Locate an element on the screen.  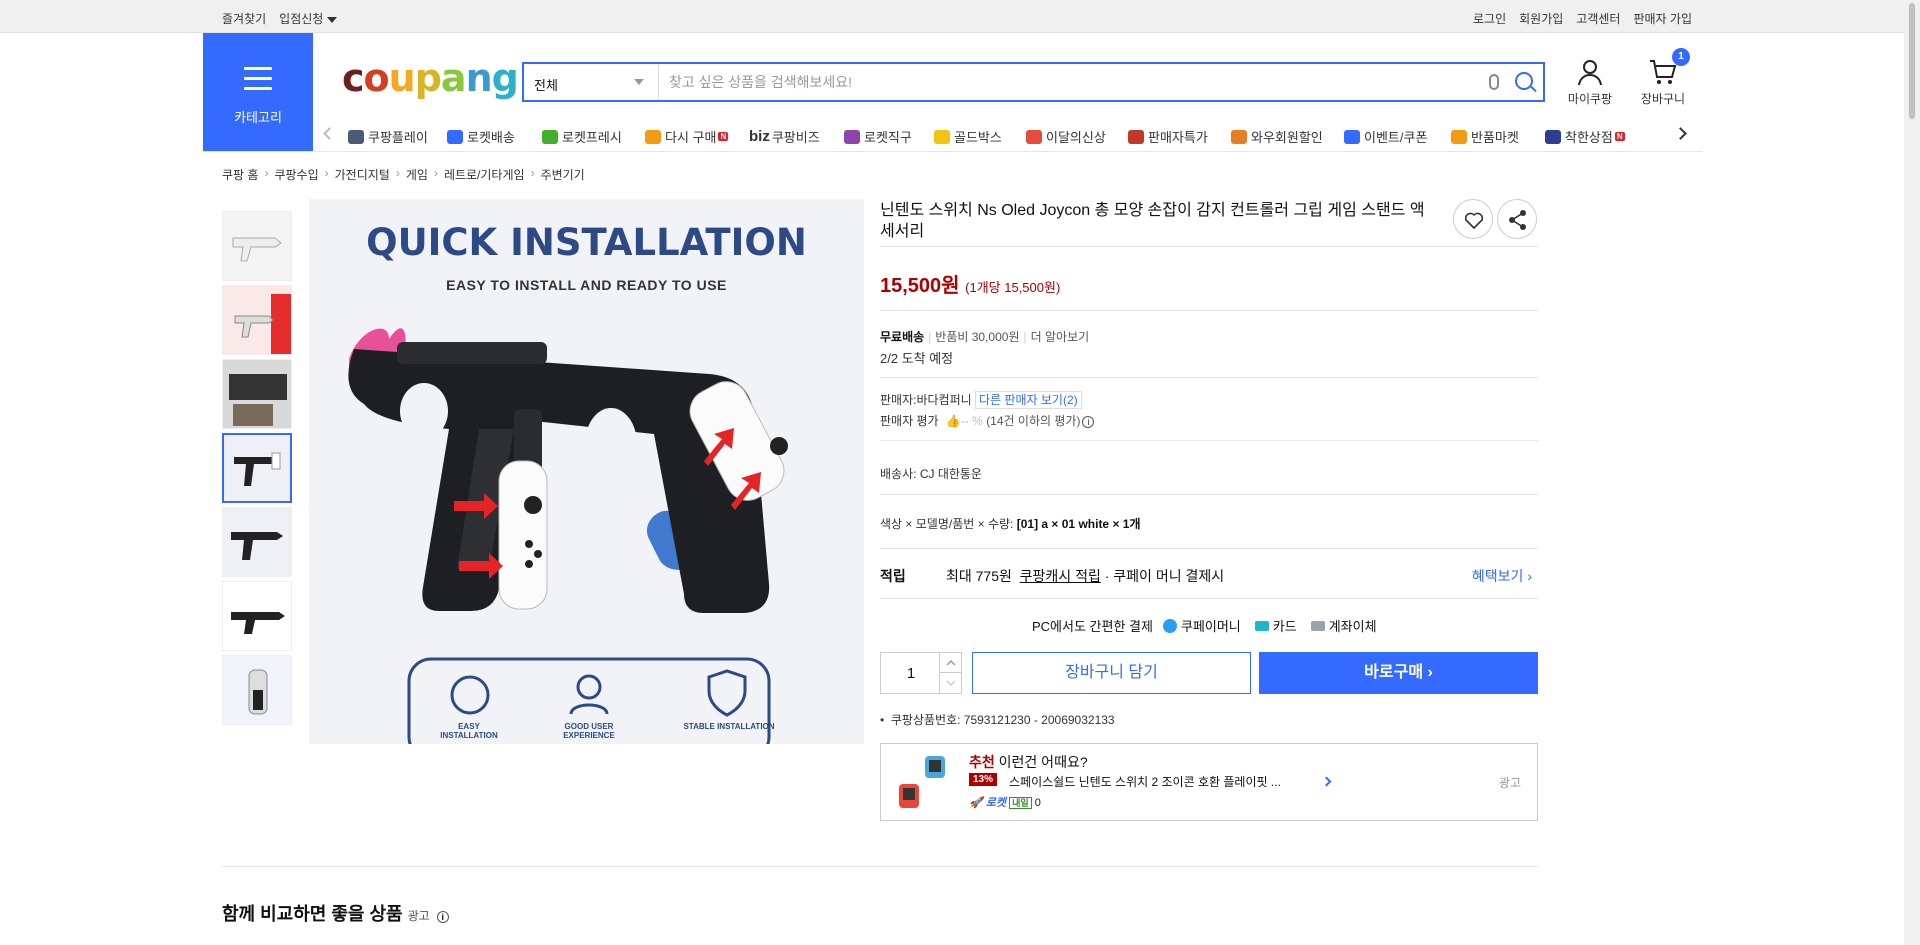
signup-link: 회원가입 is located at coordinates (1541, 18).